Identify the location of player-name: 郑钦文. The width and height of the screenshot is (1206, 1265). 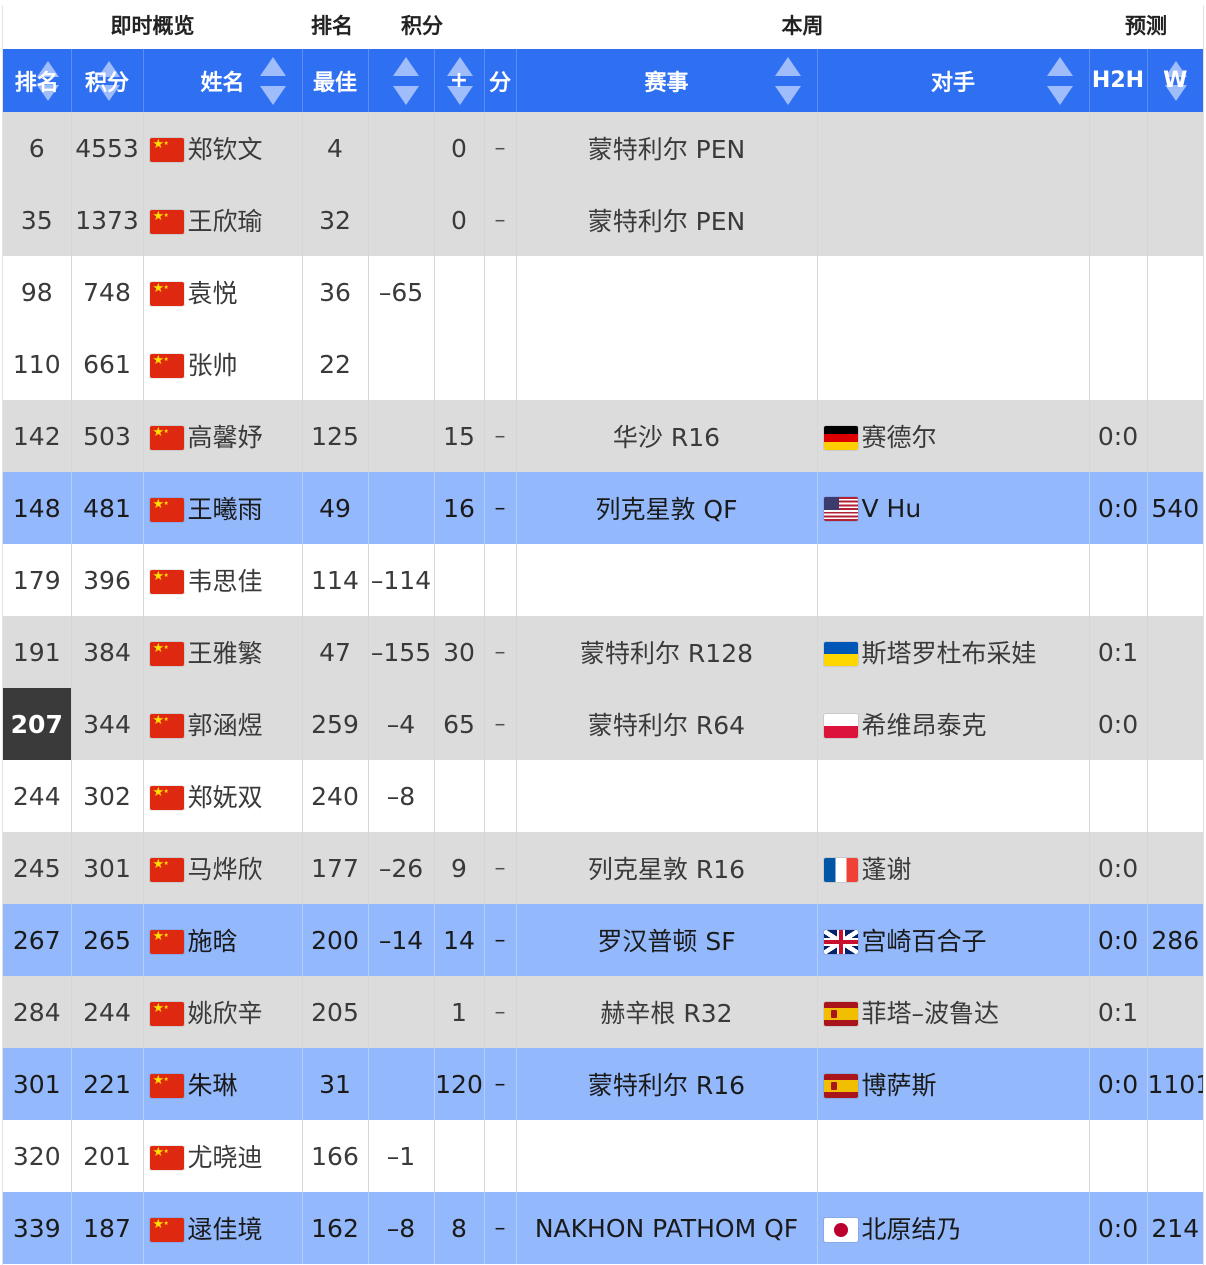
(225, 149).